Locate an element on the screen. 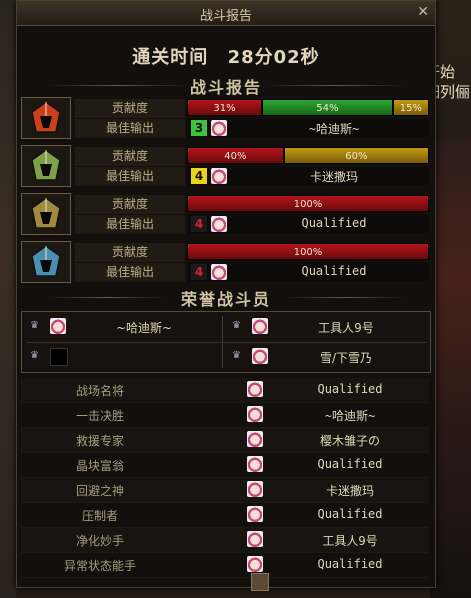  honor-name: 工具人9号 is located at coordinates (346, 328).